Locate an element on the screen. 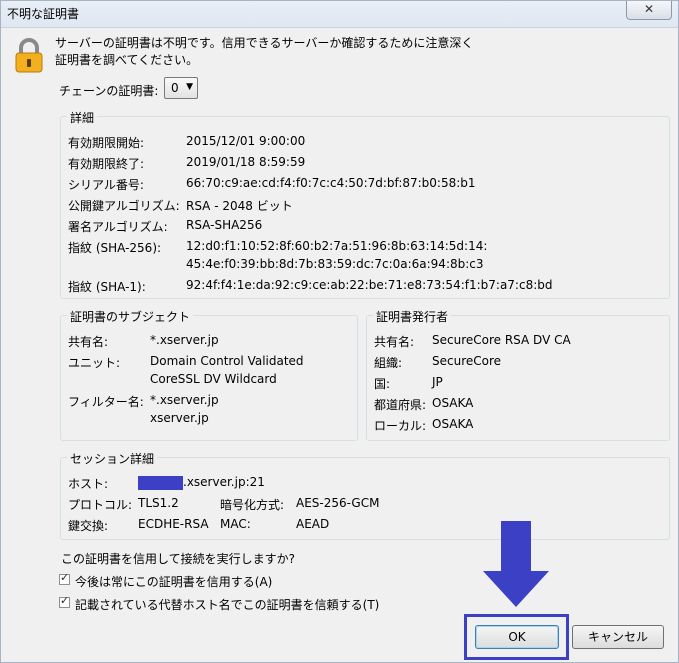 The width and height of the screenshot is (679, 663). window-title: 不明な証明書 is located at coordinates (43, 14).